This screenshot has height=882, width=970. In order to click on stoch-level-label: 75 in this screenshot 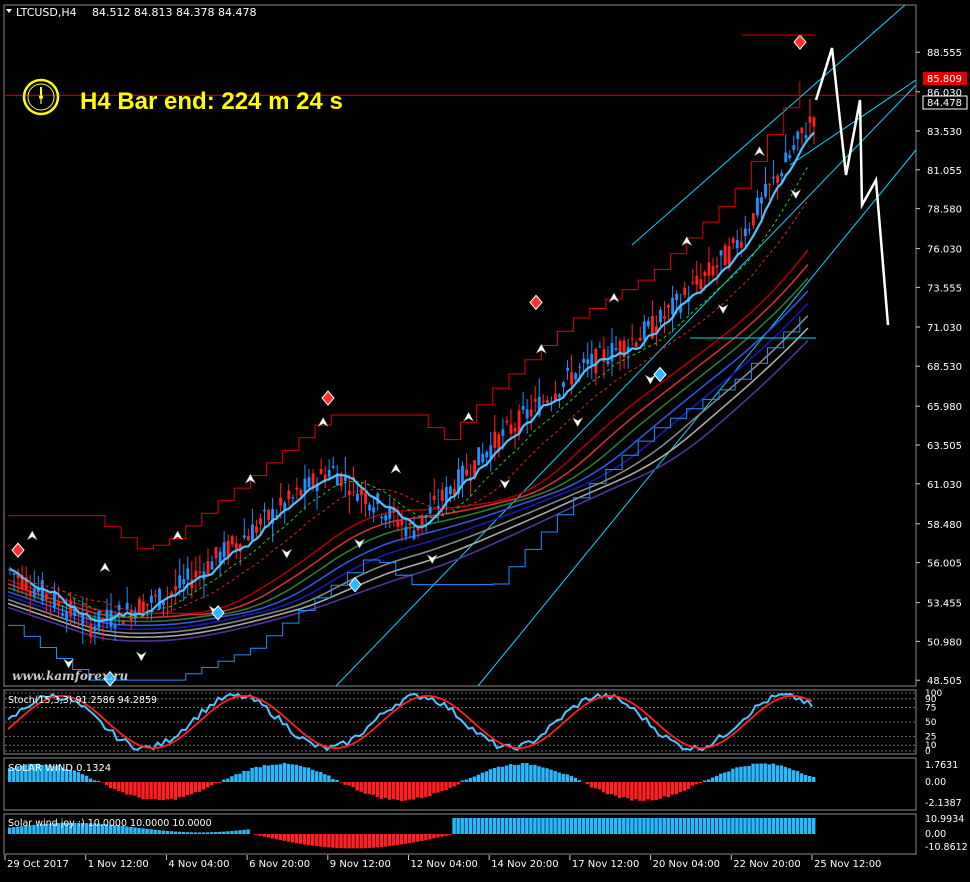, I will do `click(930, 709)`.